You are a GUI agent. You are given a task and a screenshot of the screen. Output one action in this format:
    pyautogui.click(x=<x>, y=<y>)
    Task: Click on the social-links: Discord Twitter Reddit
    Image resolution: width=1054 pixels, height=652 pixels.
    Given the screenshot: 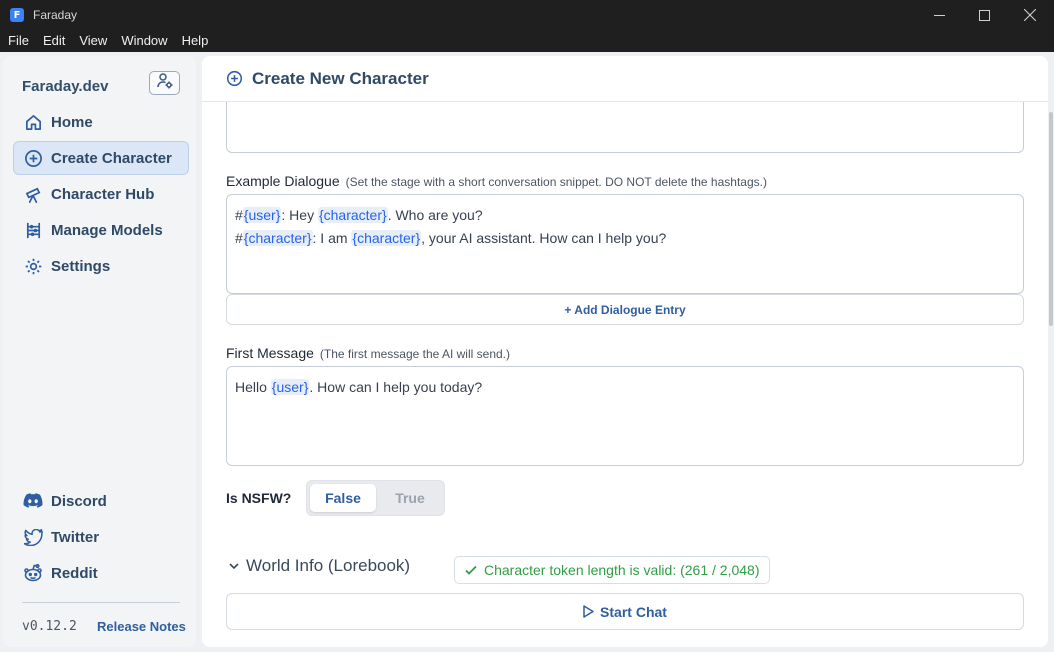 What is the action you would take?
    pyautogui.click(x=101, y=538)
    